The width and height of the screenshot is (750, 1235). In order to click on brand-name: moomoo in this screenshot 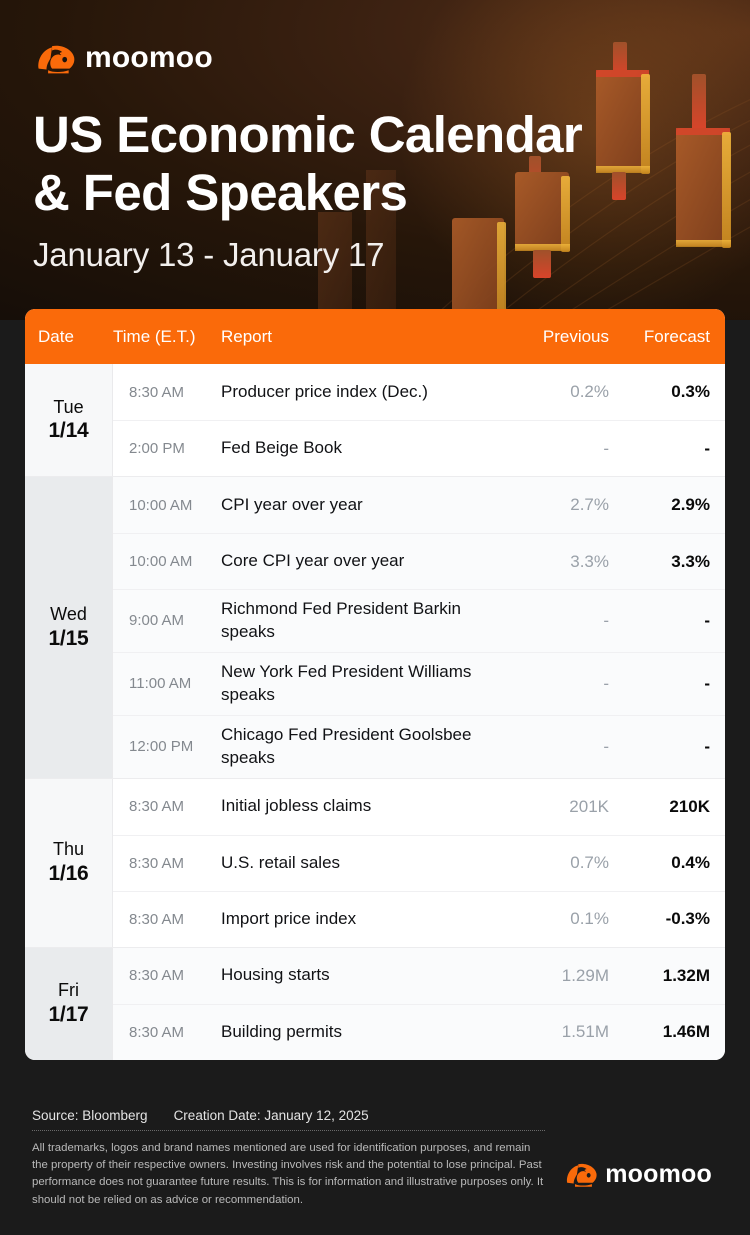, I will do `click(149, 57)`.